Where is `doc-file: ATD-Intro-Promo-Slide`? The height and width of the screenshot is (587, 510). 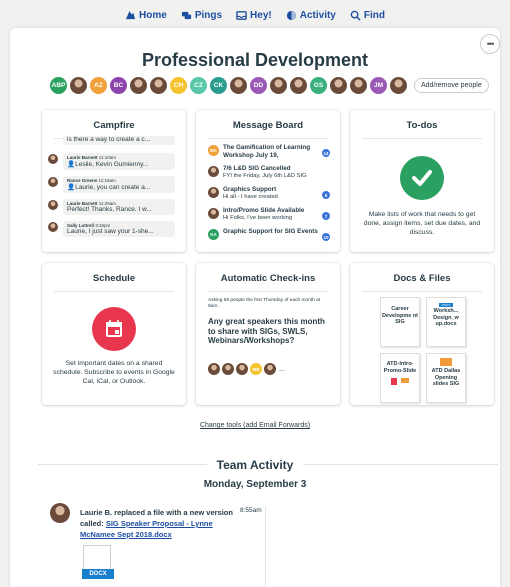 doc-file: ATD-Intro-Promo-Slide is located at coordinates (400, 378).